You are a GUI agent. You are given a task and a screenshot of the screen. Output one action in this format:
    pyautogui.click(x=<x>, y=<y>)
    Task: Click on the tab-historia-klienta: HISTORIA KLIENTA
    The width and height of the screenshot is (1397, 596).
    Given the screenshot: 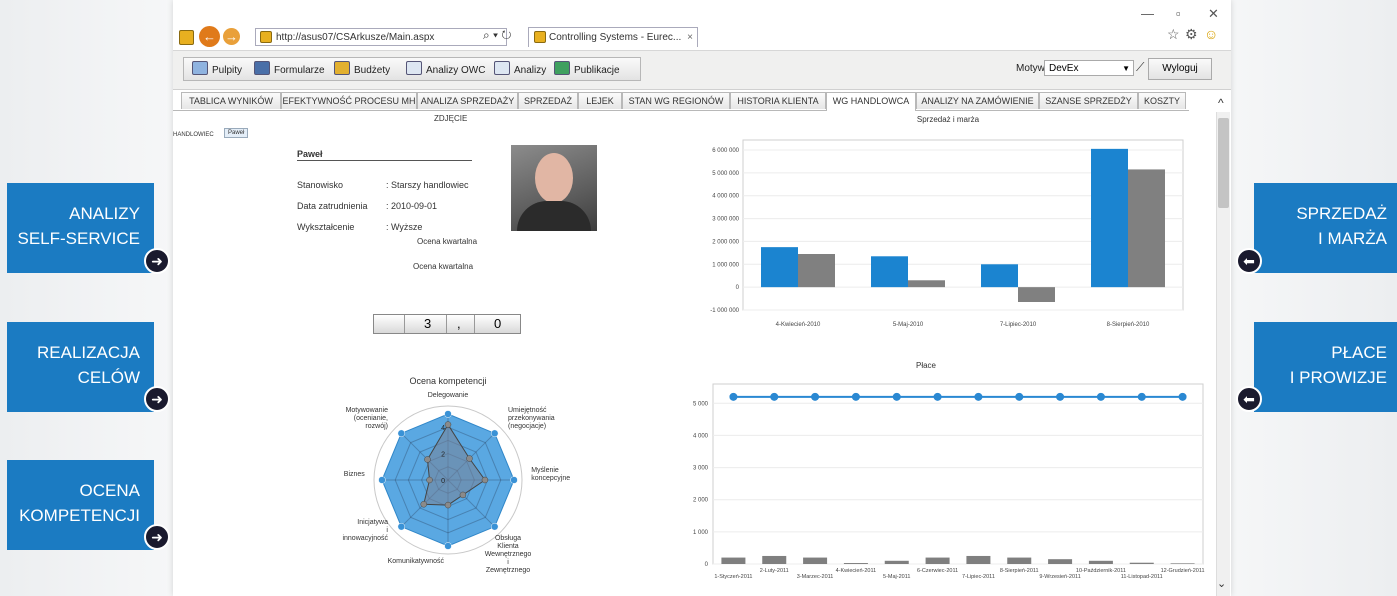 What is the action you would take?
    pyautogui.click(x=778, y=100)
    